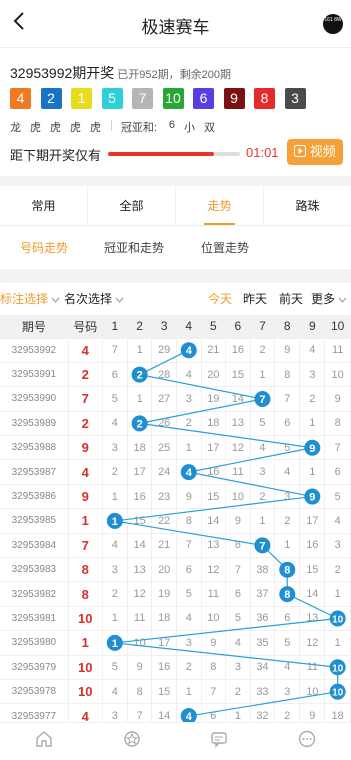 Image resolution: width=351 pixels, height=760 pixels. I want to click on miss-cell: 38, so click(263, 570).